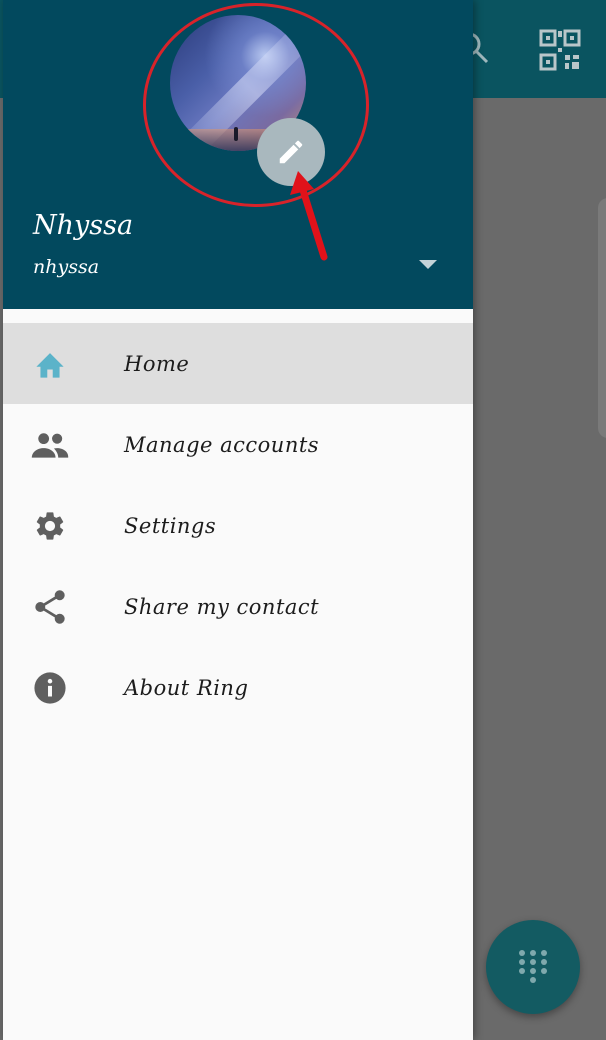 This screenshot has height=1040, width=606. Describe the element at coordinates (170, 525) in the screenshot. I see `menu-item-label: Settings` at that location.